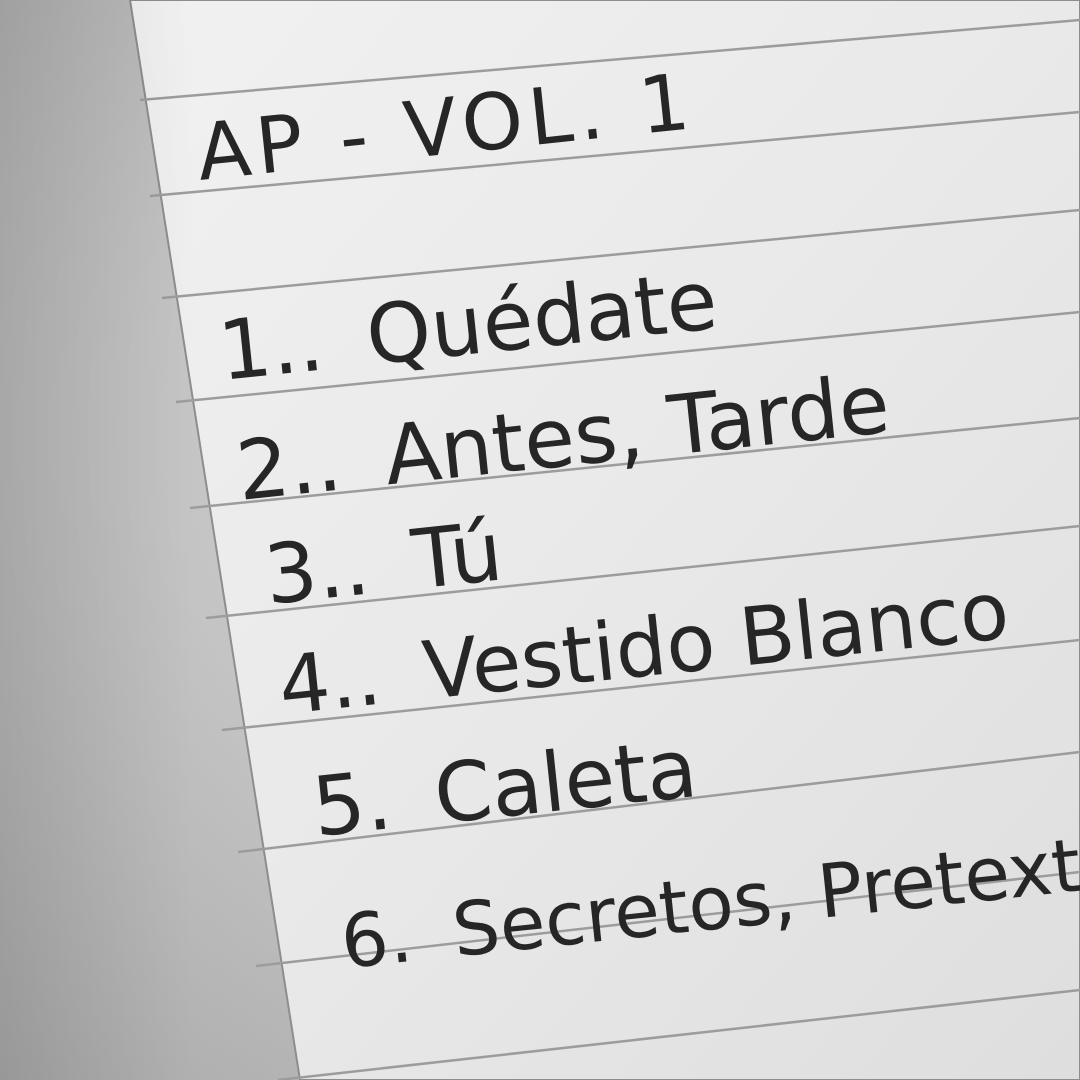 The height and width of the screenshot is (1080, 1080). Describe the element at coordinates (352, 804) in the screenshot. I see `track-number: 5.` at that location.